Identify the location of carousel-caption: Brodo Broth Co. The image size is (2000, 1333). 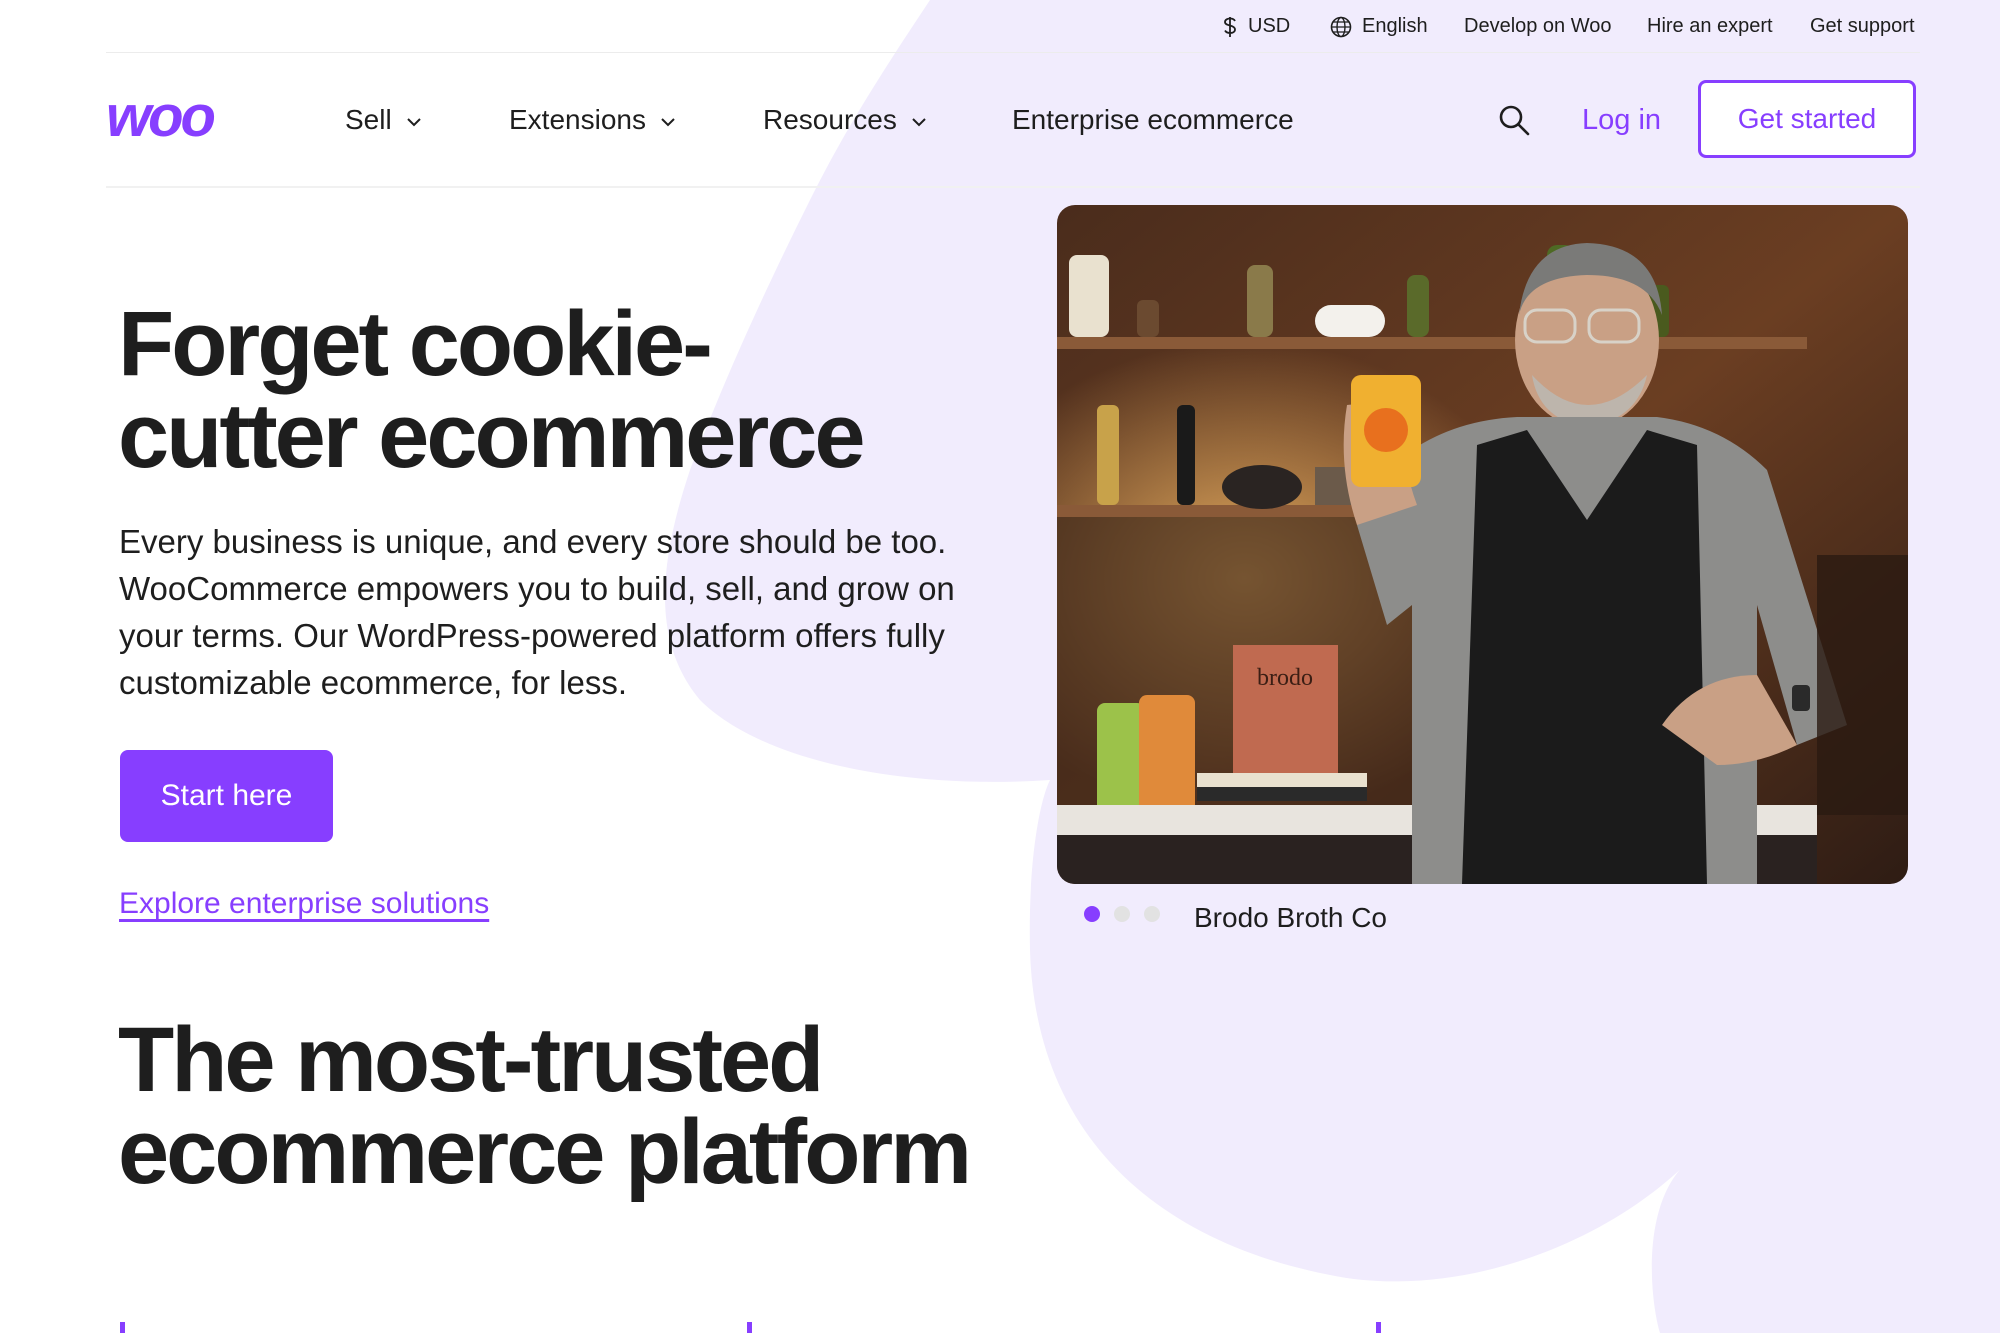
(1290, 917).